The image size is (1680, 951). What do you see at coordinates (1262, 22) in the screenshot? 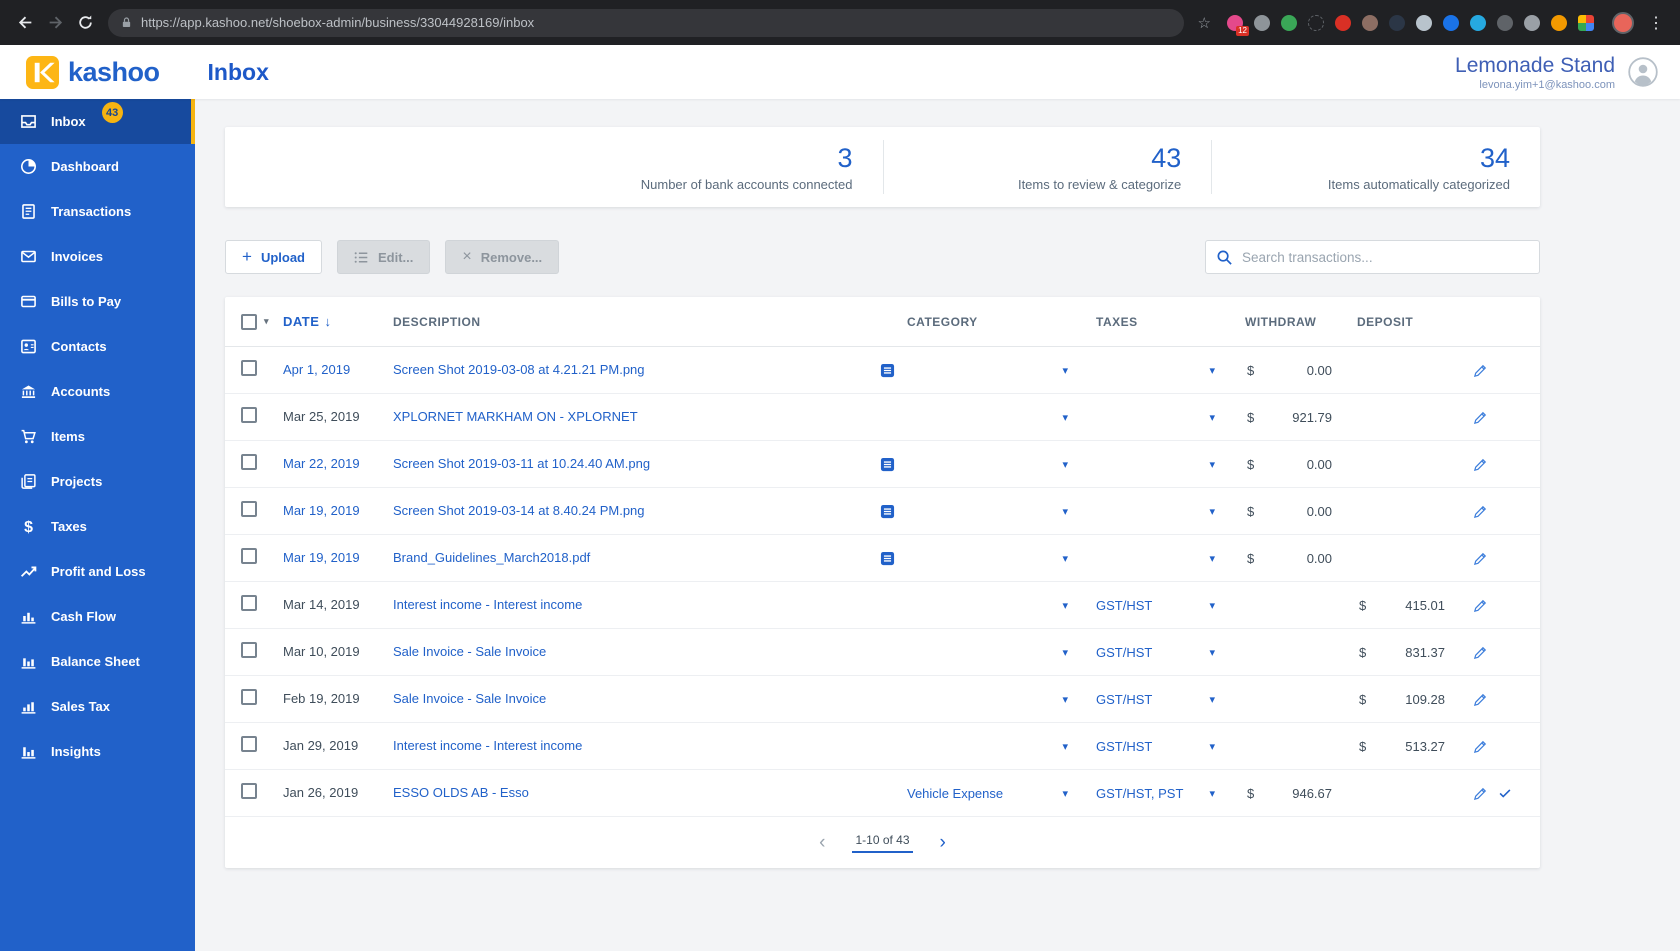
I see `camera-extension-icon` at bounding box center [1262, 22].